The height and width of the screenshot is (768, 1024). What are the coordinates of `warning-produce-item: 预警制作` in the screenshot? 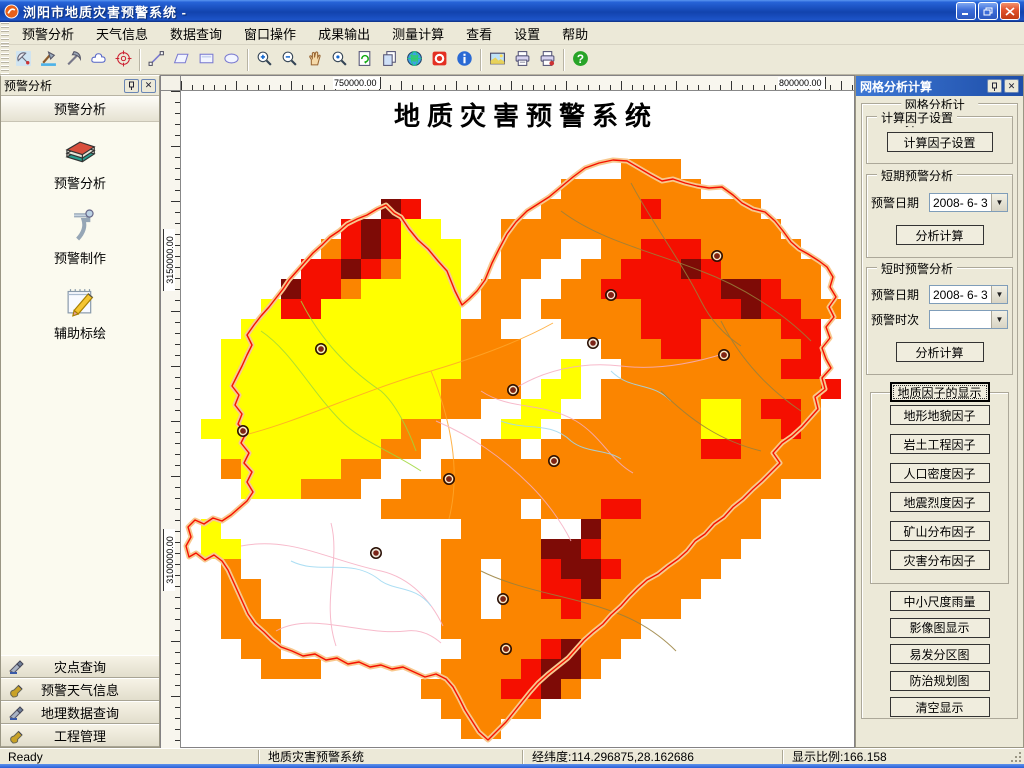 It's located at (80, 237).